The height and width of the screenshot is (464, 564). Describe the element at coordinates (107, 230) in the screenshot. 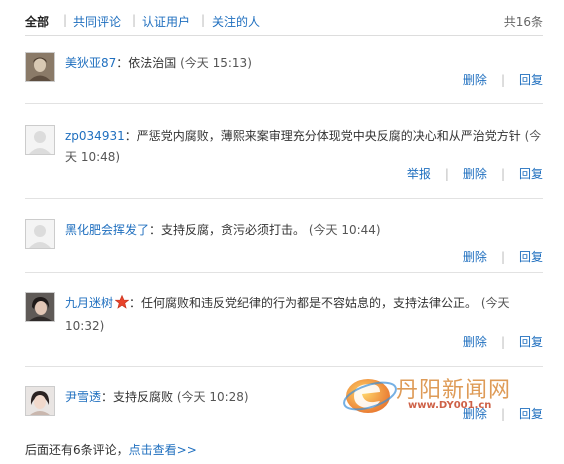

I see `comment-username: 黑化肥会挥发了` at that location.